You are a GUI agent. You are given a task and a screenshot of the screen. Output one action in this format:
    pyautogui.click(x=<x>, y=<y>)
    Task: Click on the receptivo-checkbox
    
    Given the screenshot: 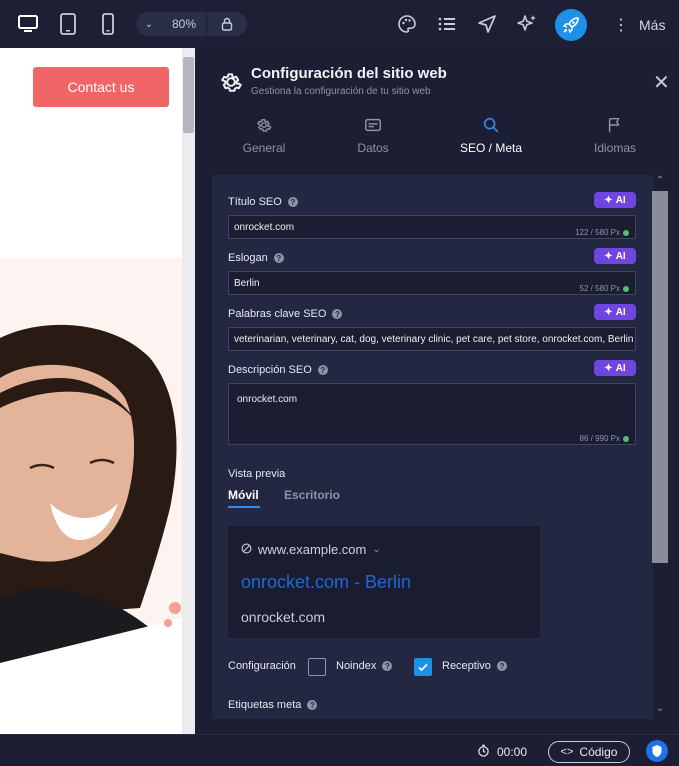 What is the action you would take?
    pyautogui.click(x=423, y=667)
    